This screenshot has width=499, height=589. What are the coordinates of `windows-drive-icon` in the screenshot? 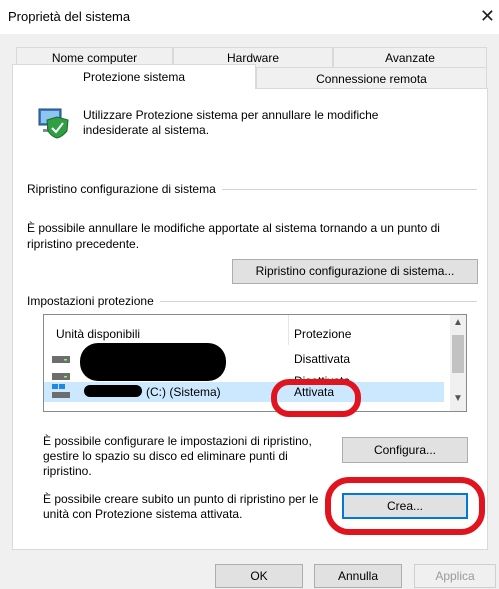 It's located at (61, 391).